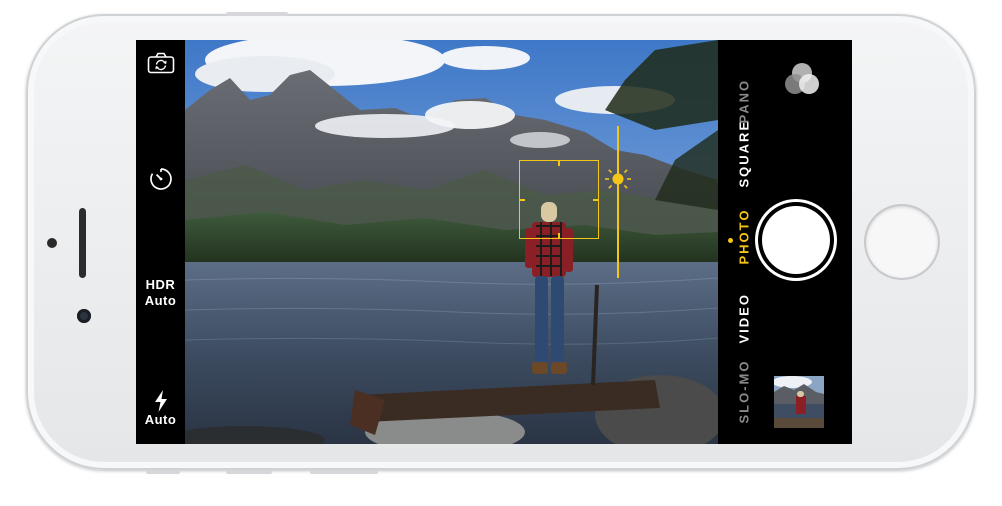 This screenshot has height=506, width=1002. Describe the element at coordinates (161, 179) in the screenshot. I see `timer-icon` at that location.